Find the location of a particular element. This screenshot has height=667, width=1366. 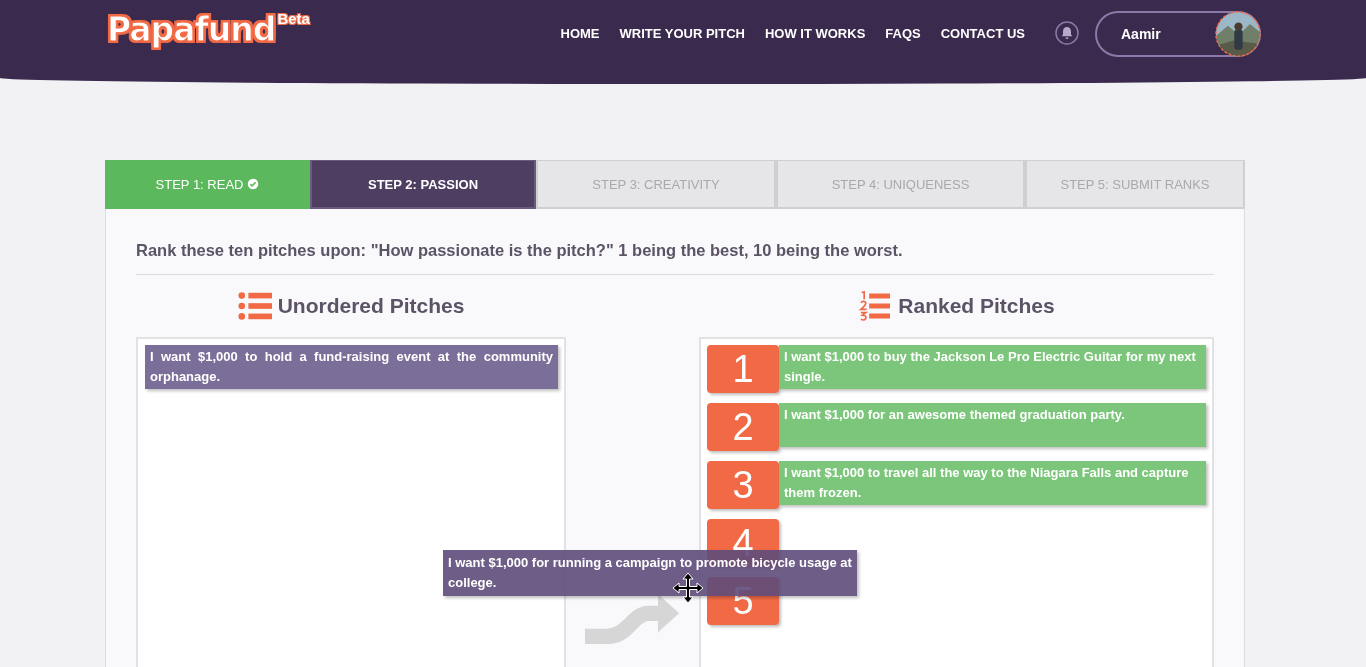

rank-number: 1 is located at coordinates (743, 369).